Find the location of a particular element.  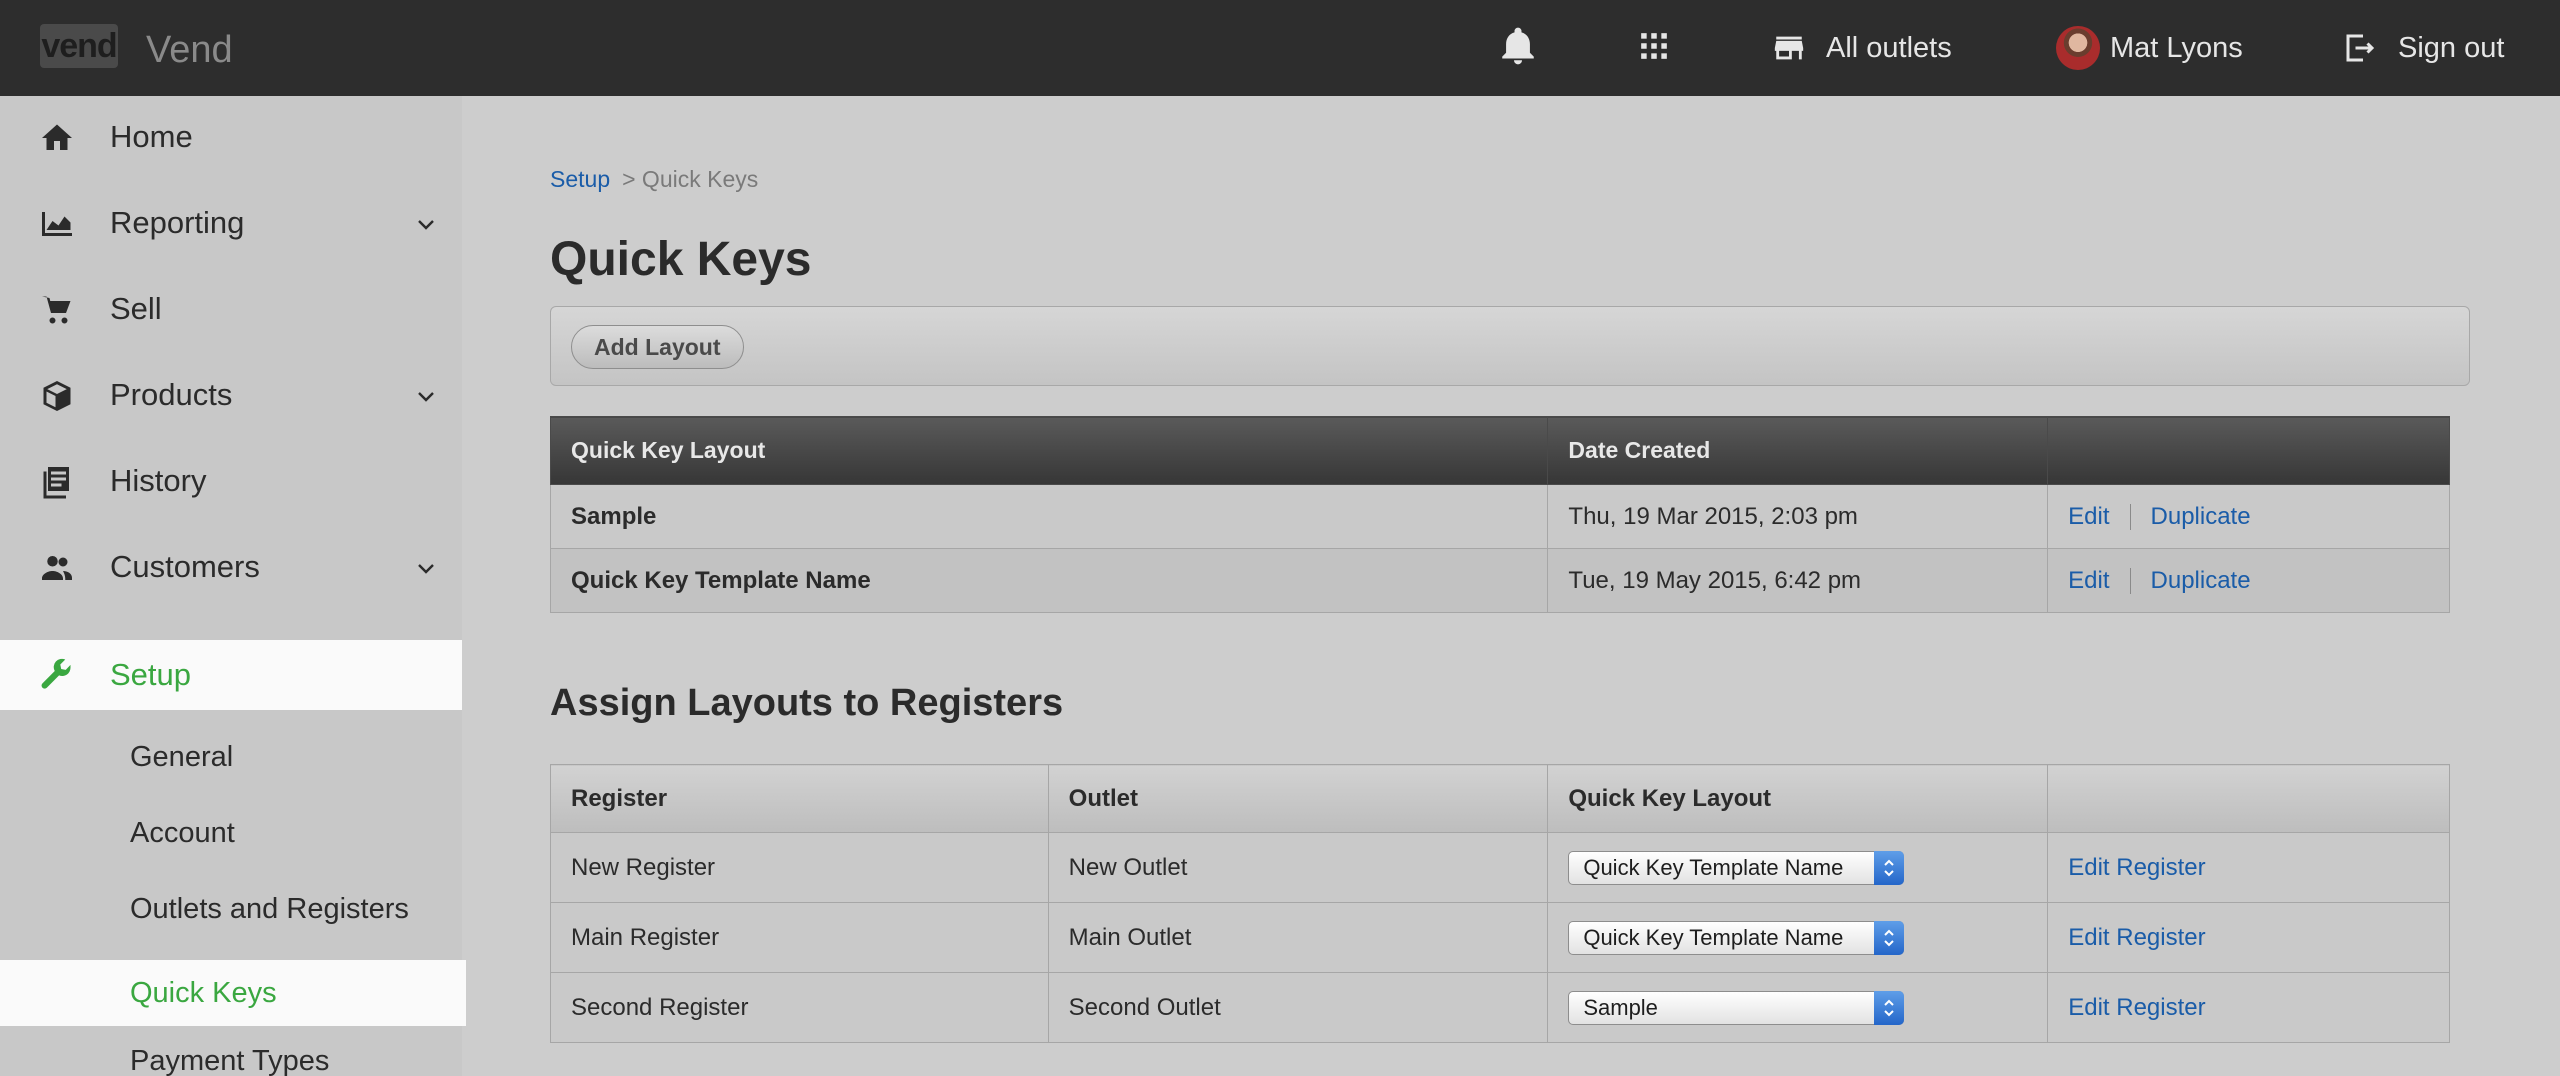

sidebar-subitem-payment-types: Payment Types is located at coordinates (233, 1052).